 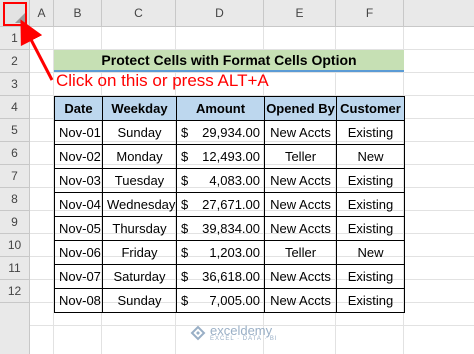 I want to click on cell-weekday: Friday, so click(x=139, y=252).